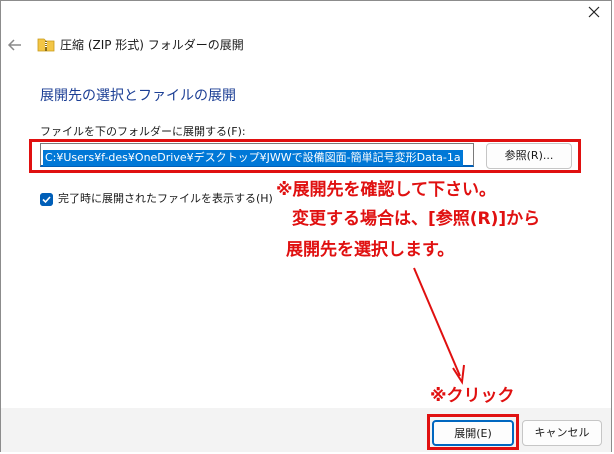 The image size is (614, 454). Describe the element at coordinates (472, 396) in the screenshot. I see `annotation-click-note: ※クリック` at that location.